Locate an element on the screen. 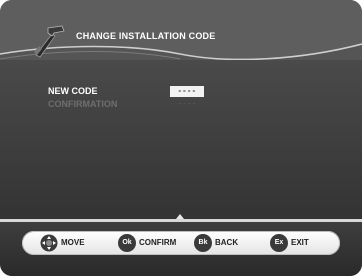 This screenshot has width=362, height=276. exit-key-icon: Ex is located at coordinates (279, 243).